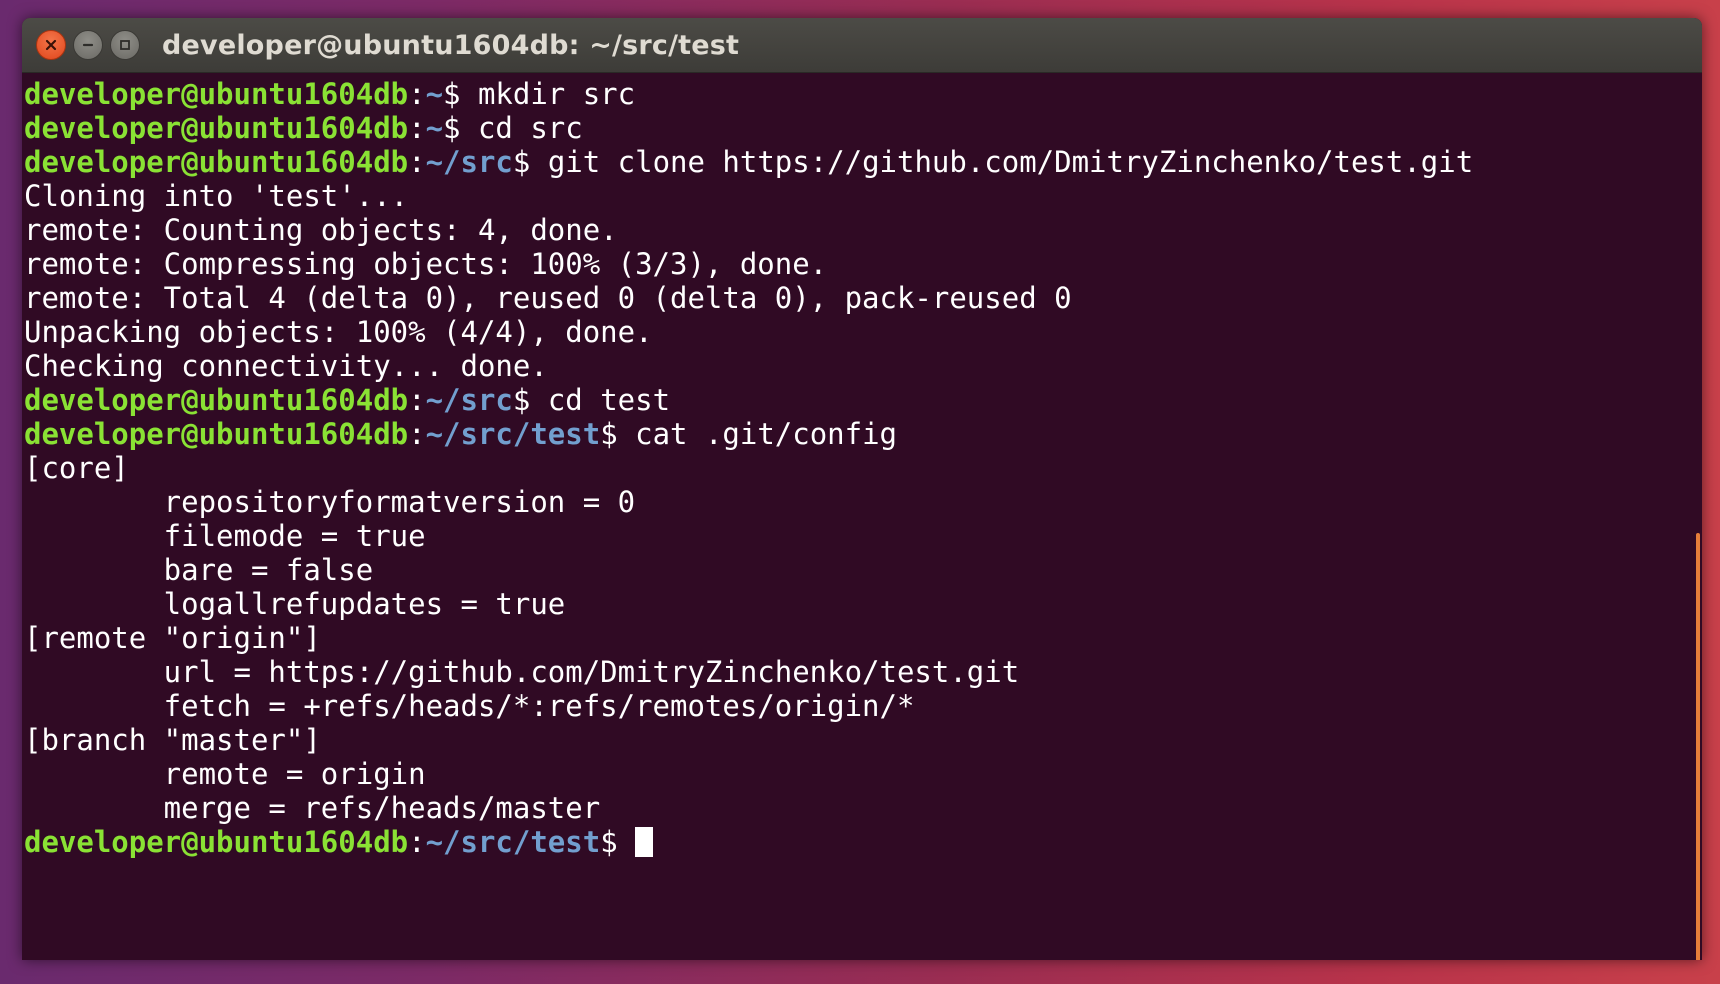 The height and width of the screenshot is (984, 1720). I want to click on line-text: cd src, so click(530, 128).